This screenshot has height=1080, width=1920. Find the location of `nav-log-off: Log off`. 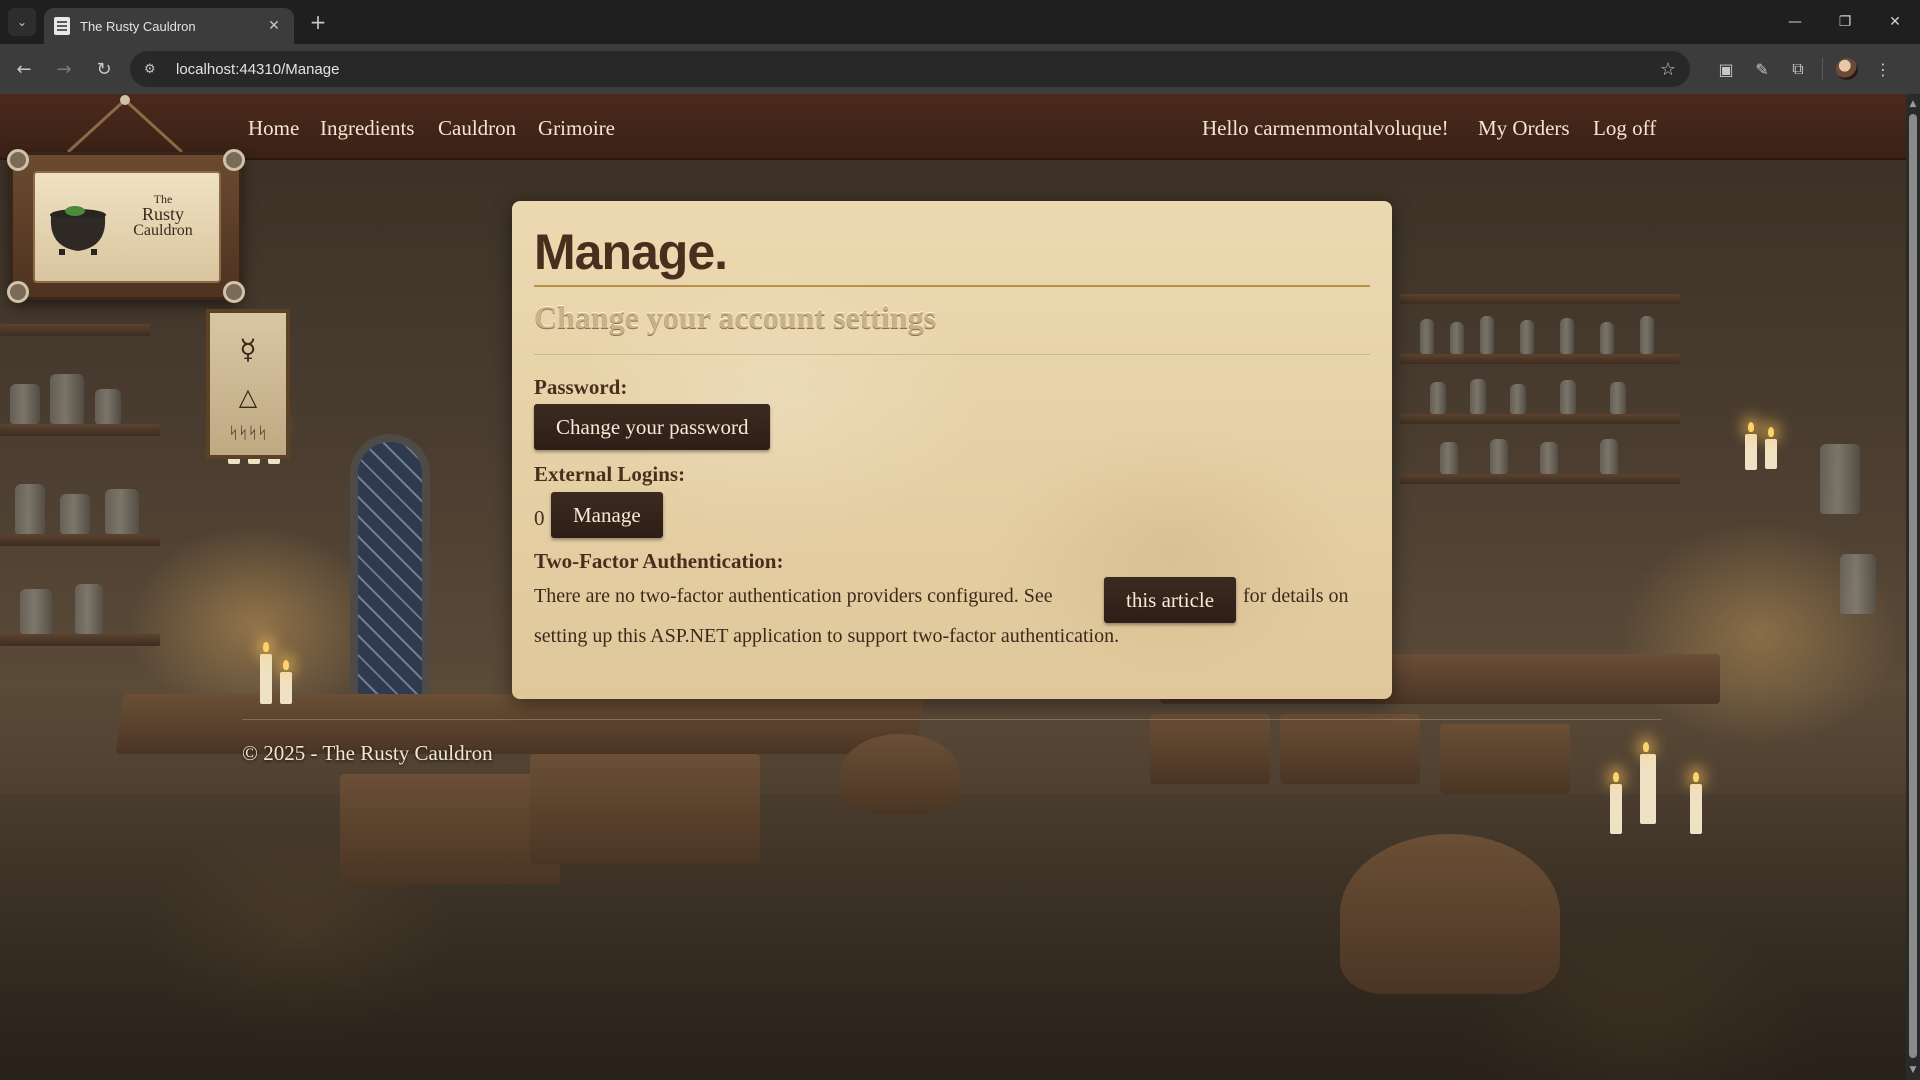

nav-log-off: Log off is located at coordinates (1624, 128).